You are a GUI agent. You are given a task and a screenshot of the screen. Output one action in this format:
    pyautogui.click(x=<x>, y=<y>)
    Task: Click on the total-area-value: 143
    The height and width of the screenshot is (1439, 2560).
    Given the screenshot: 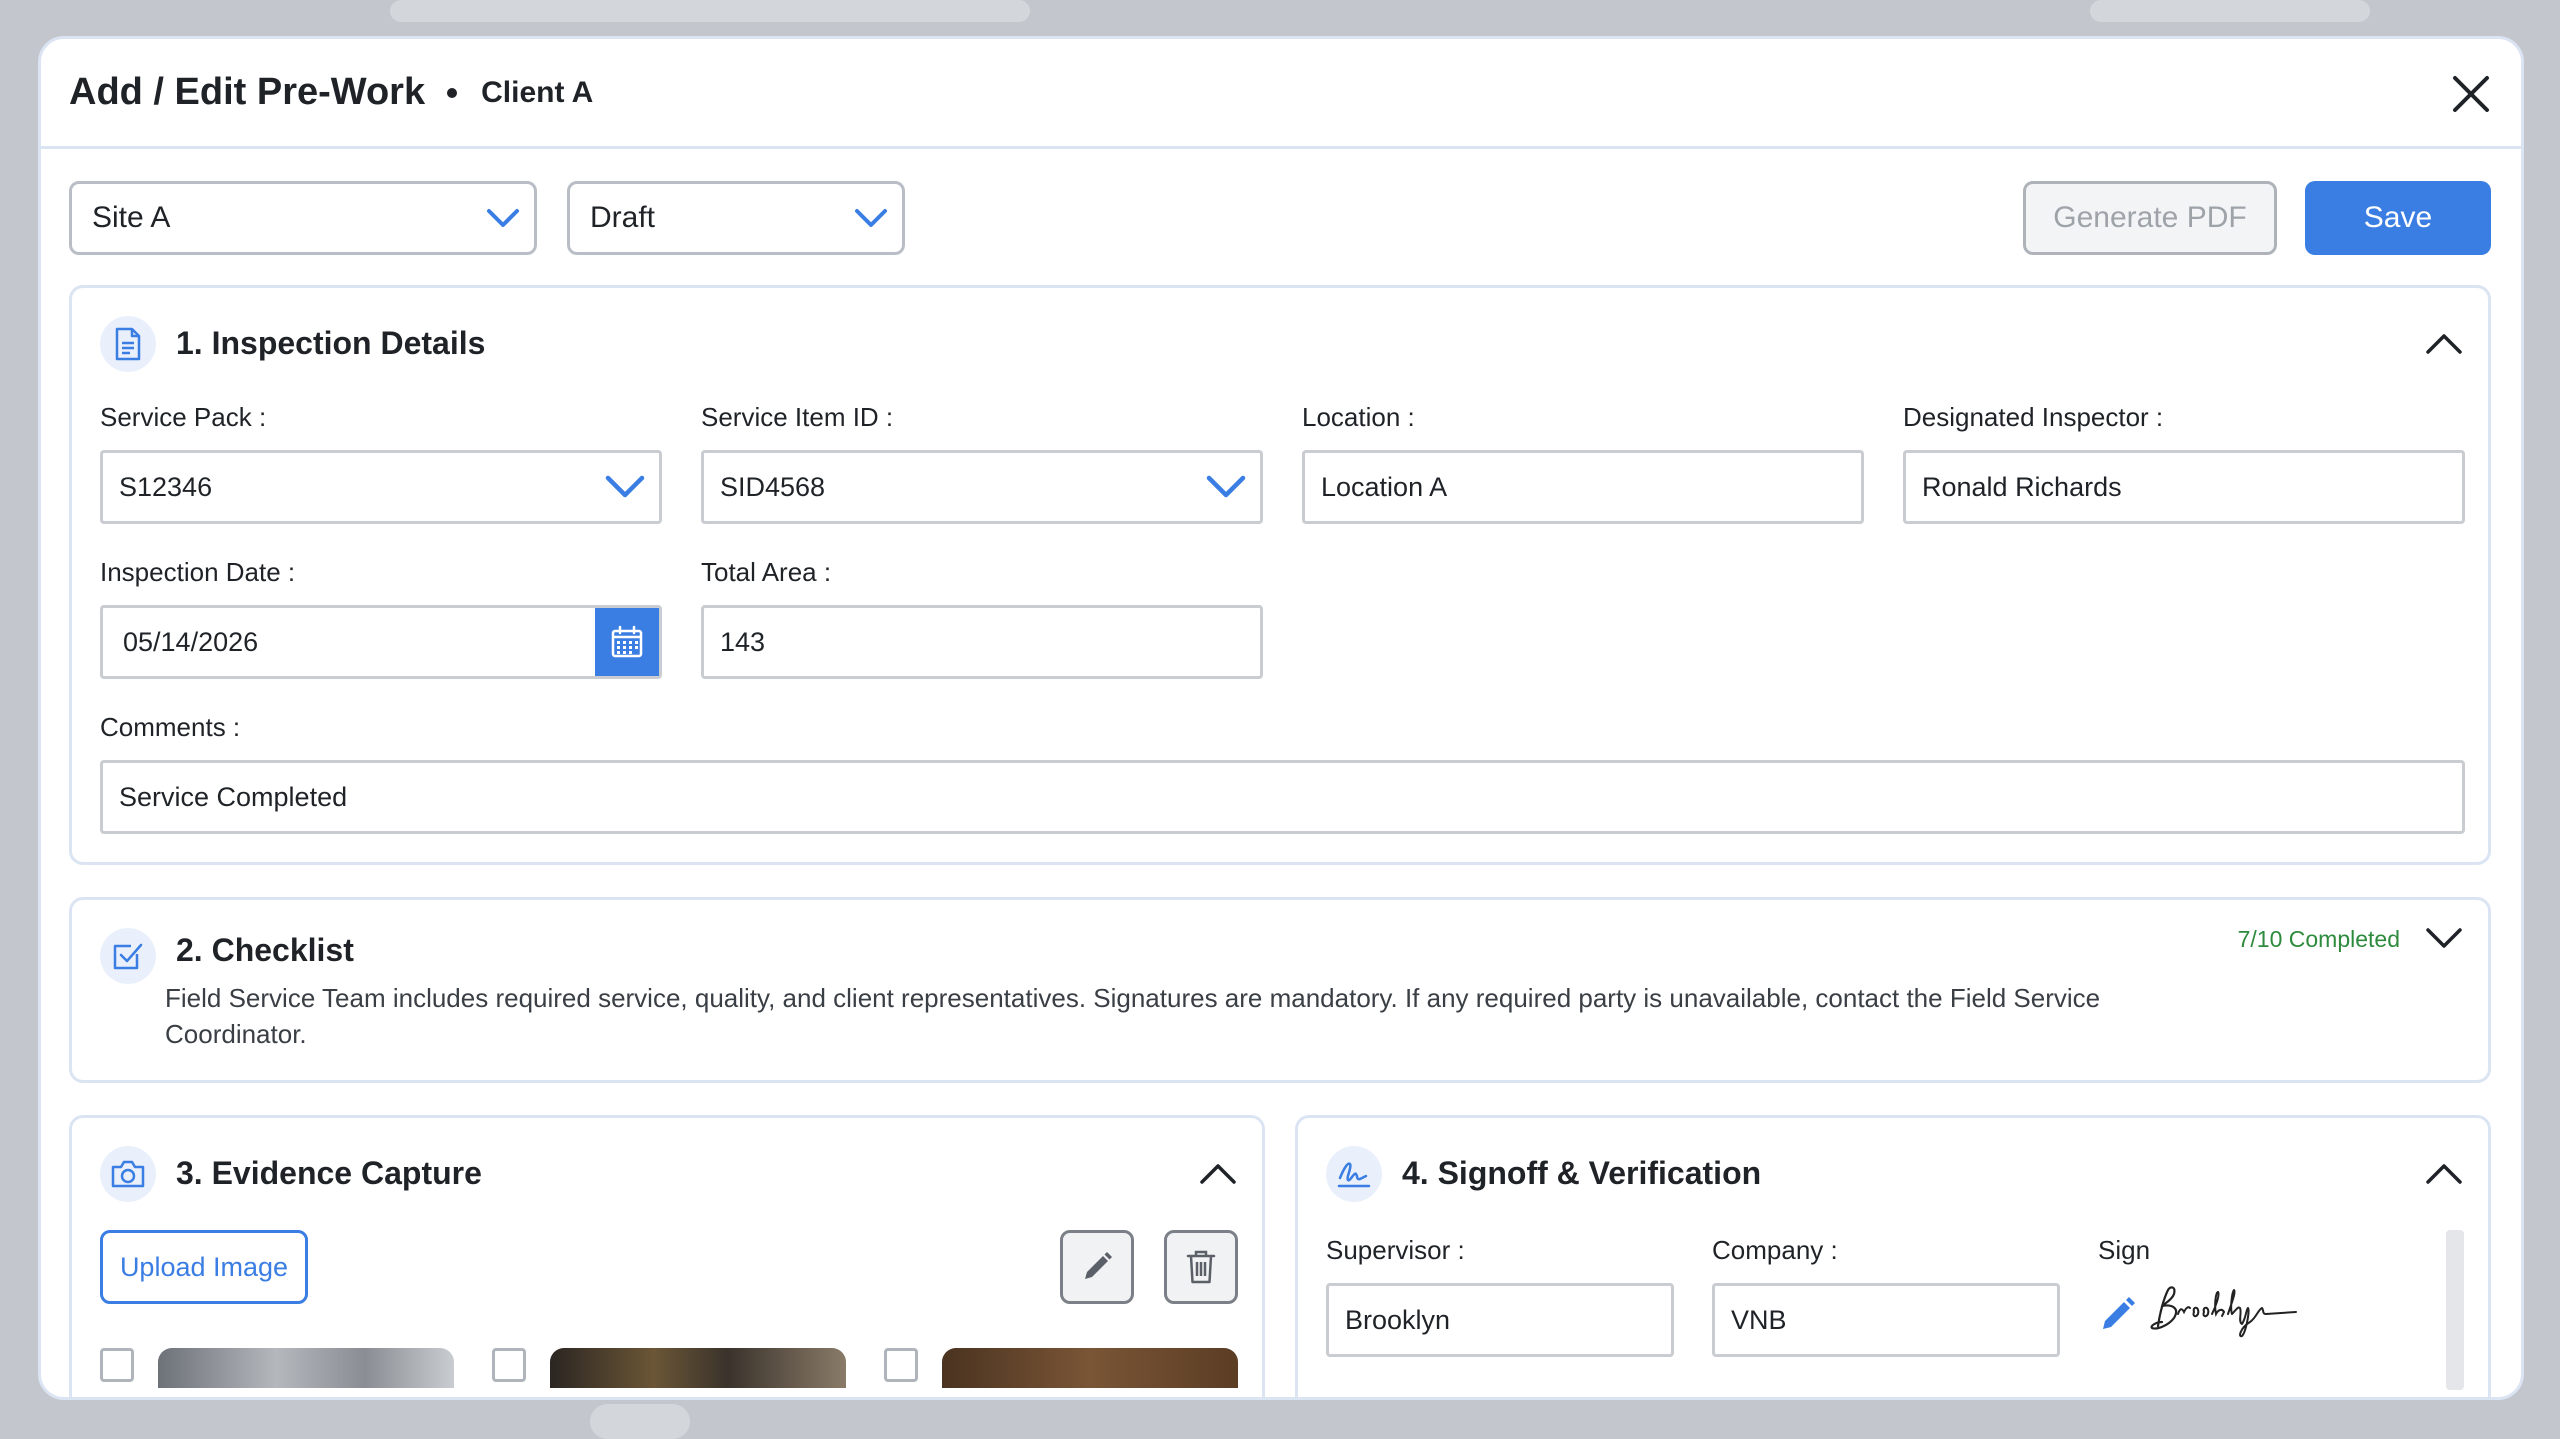 What is the action you would take?
    pyautogui.click(x=743, y=641)
    